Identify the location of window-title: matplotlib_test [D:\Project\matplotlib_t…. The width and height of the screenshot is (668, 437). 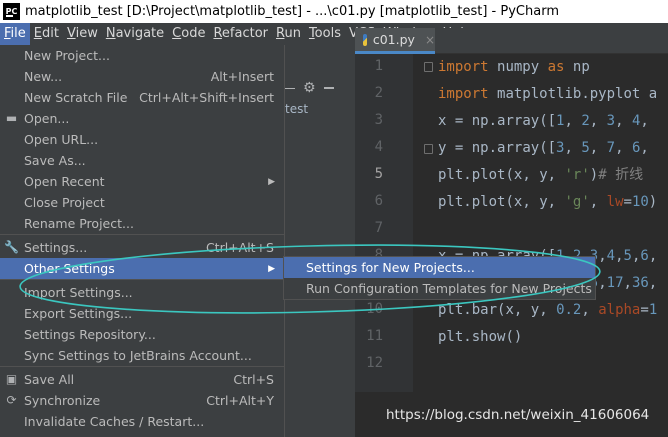
(292, 11).